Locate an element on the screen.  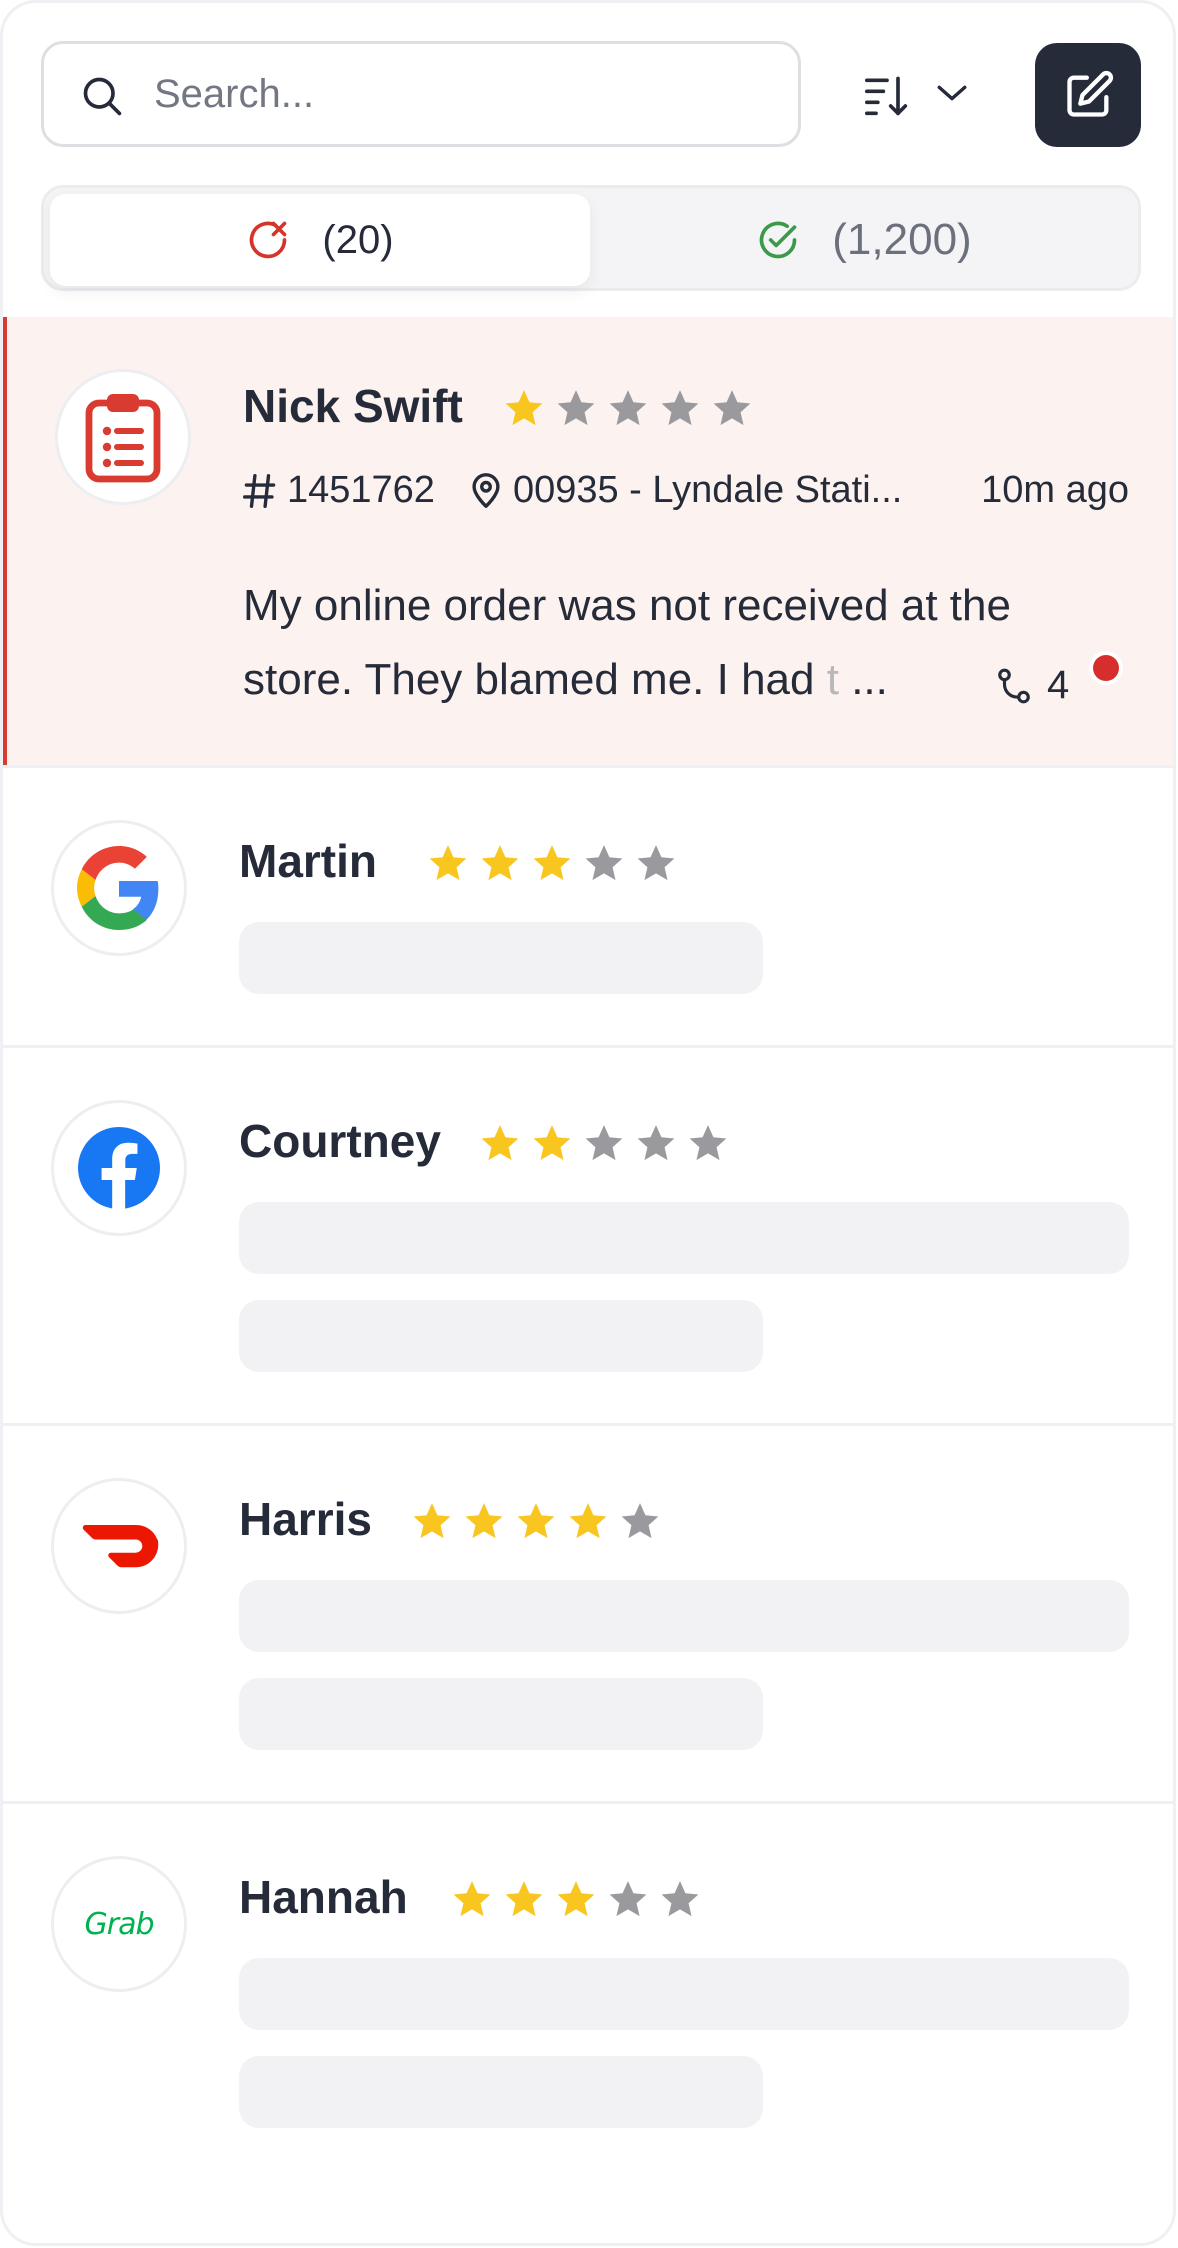
doordash-icon is located at coordinates (120, 1546).